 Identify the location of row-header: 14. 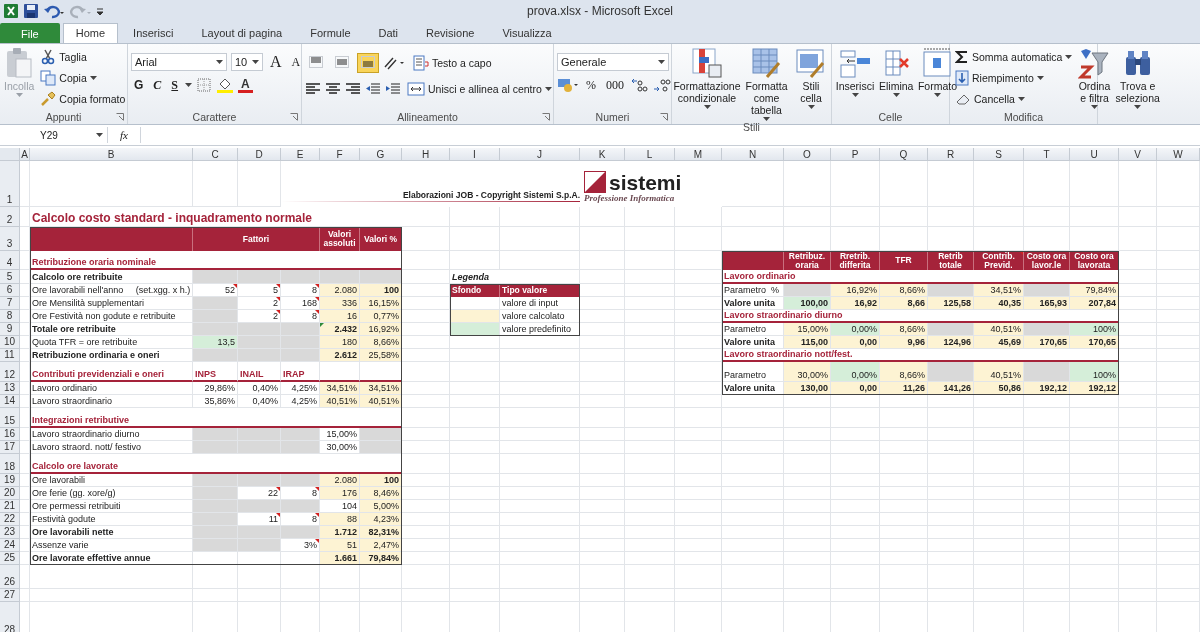
(10, 401).